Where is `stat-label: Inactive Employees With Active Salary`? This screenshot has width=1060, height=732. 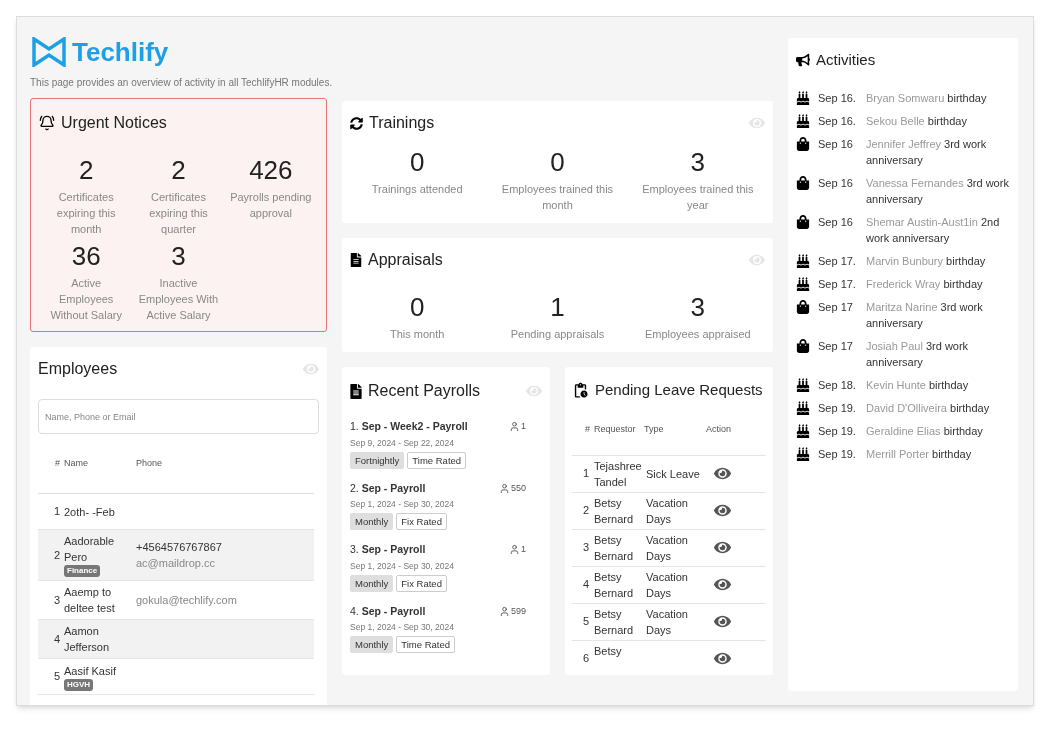 stat-label: Inactive Employees With Active Salary is located at coordinates (178, 299).